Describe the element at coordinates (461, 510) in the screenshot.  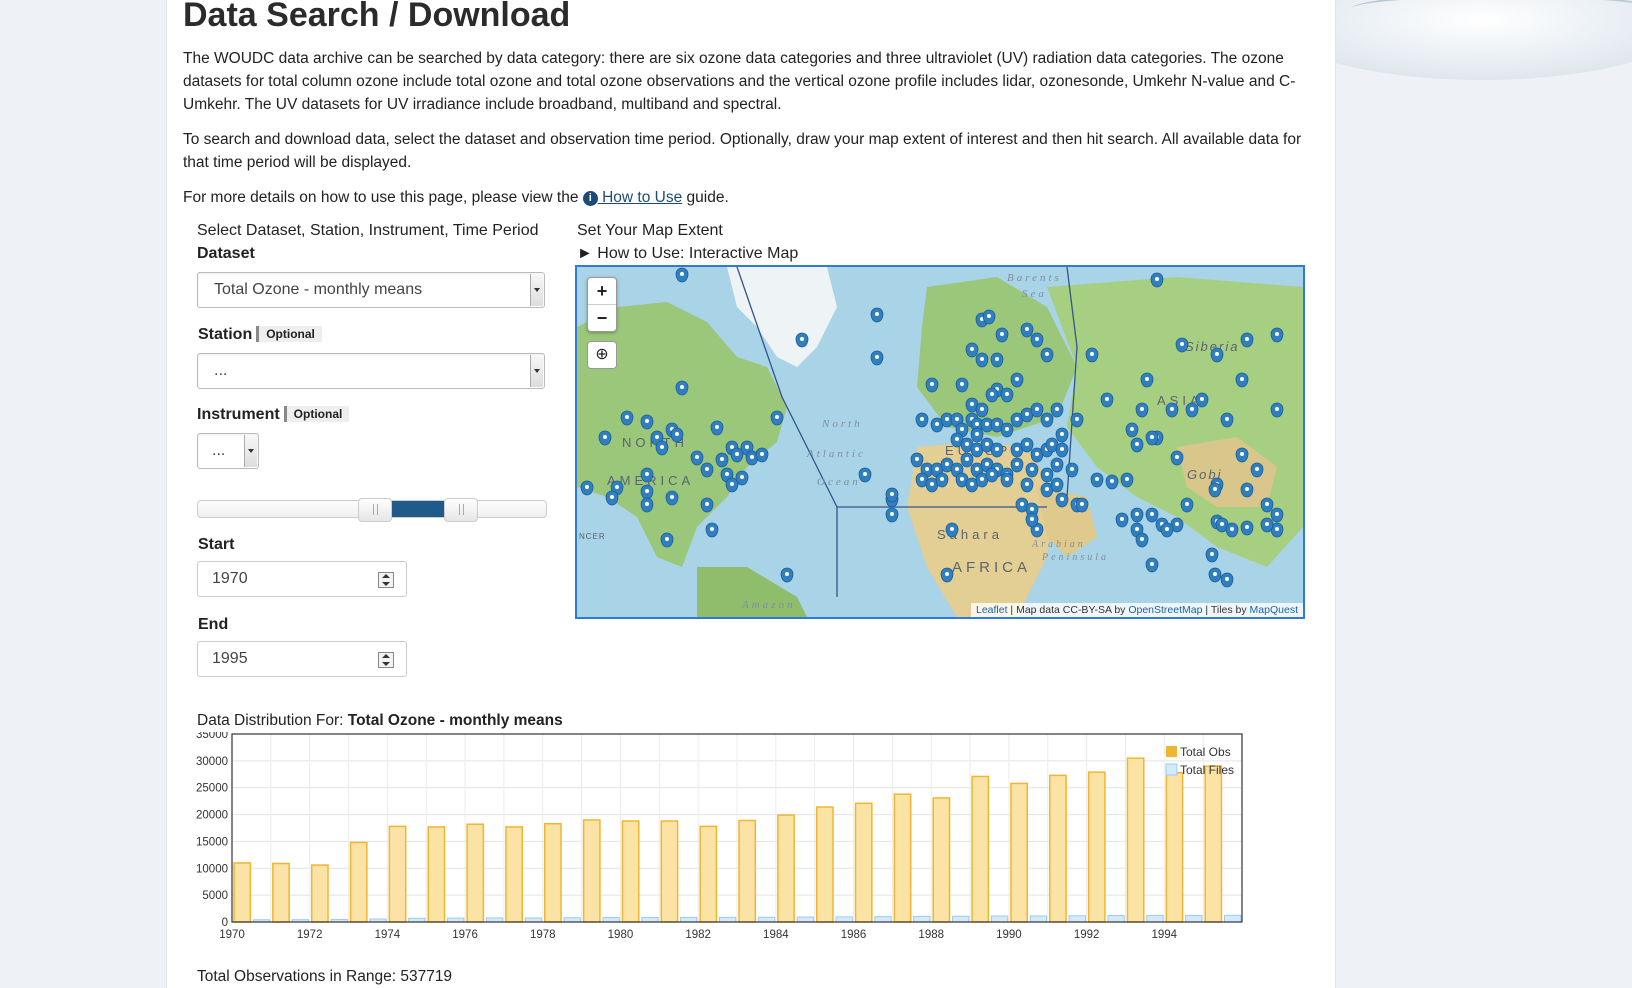
I see `slider-end-handle` at that location.